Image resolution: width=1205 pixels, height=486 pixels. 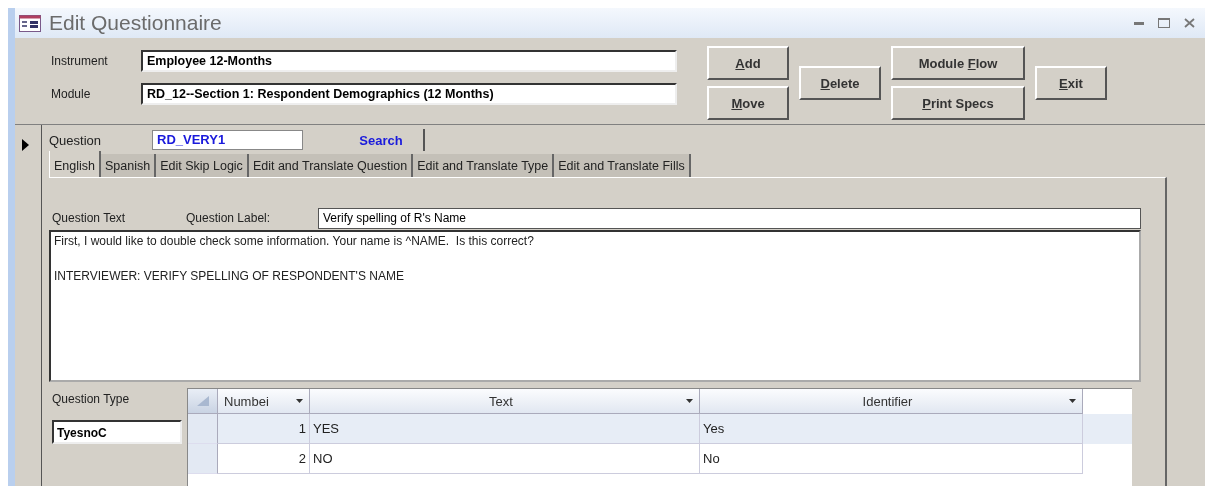 What do you see at coordinates (136, 23) in the screenshot?
I see `window-title: Edit Questionnaire` at bounding box center [136, 23].